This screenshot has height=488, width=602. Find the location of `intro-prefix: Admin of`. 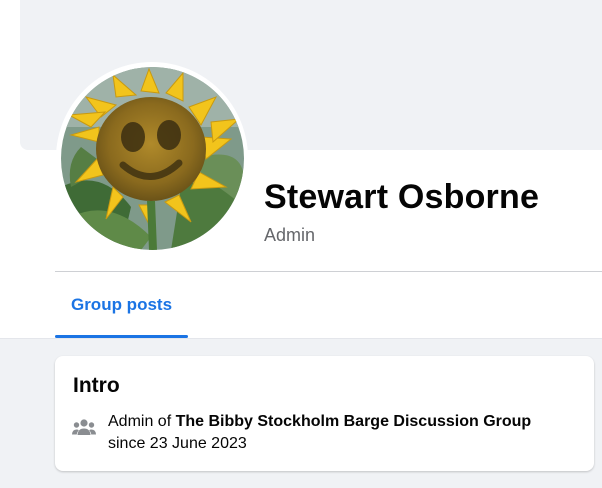

intro-prefix: Admin of is located at coordinates (142, 421).